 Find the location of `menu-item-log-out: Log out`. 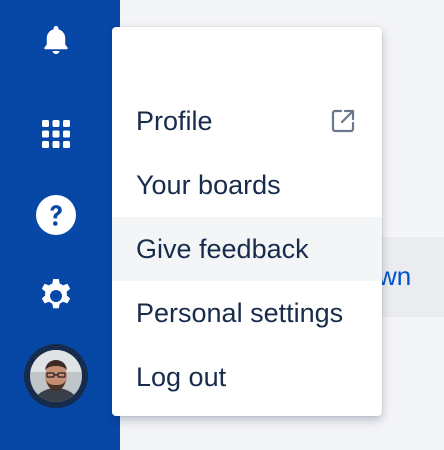

menu-item-log-out: Log out is located at coordinates (247, 377).